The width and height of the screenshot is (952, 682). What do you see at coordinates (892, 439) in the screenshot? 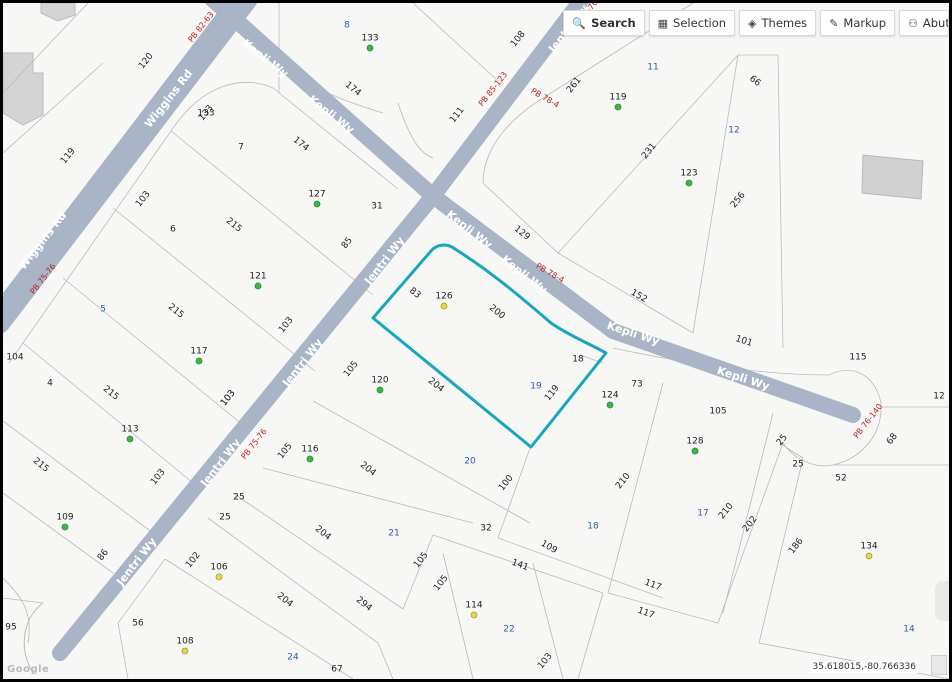
I see `dimension-label: 68` at bounding box center [892, 439].